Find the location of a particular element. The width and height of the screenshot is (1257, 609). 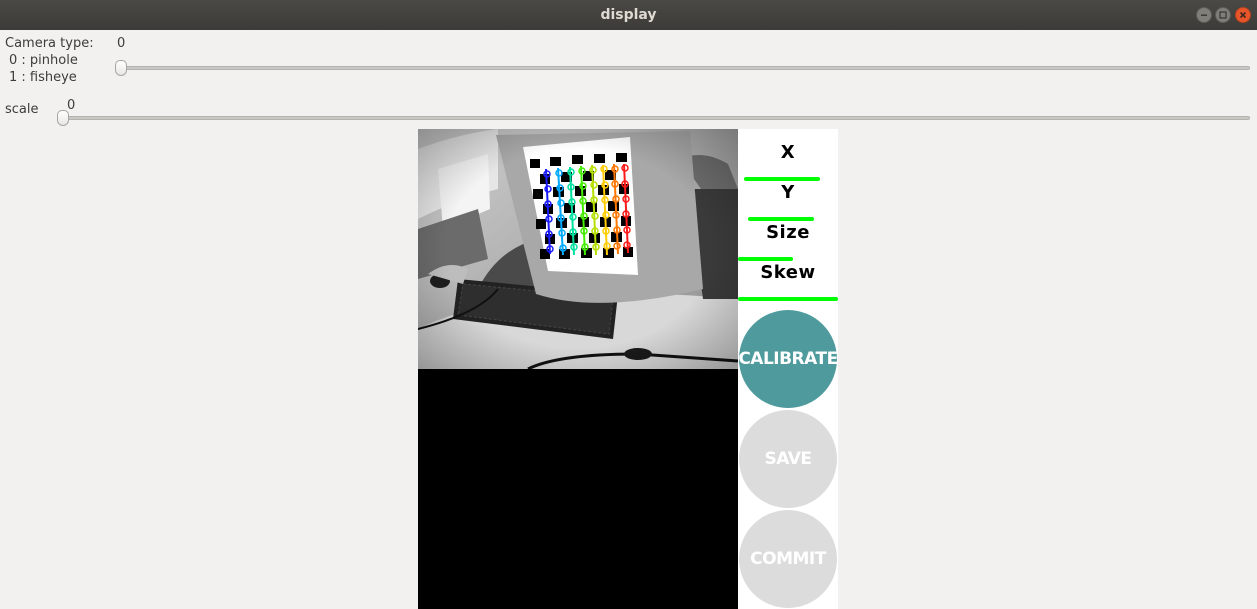

camera-type-value: 0 is located at coordinates (121, 43).